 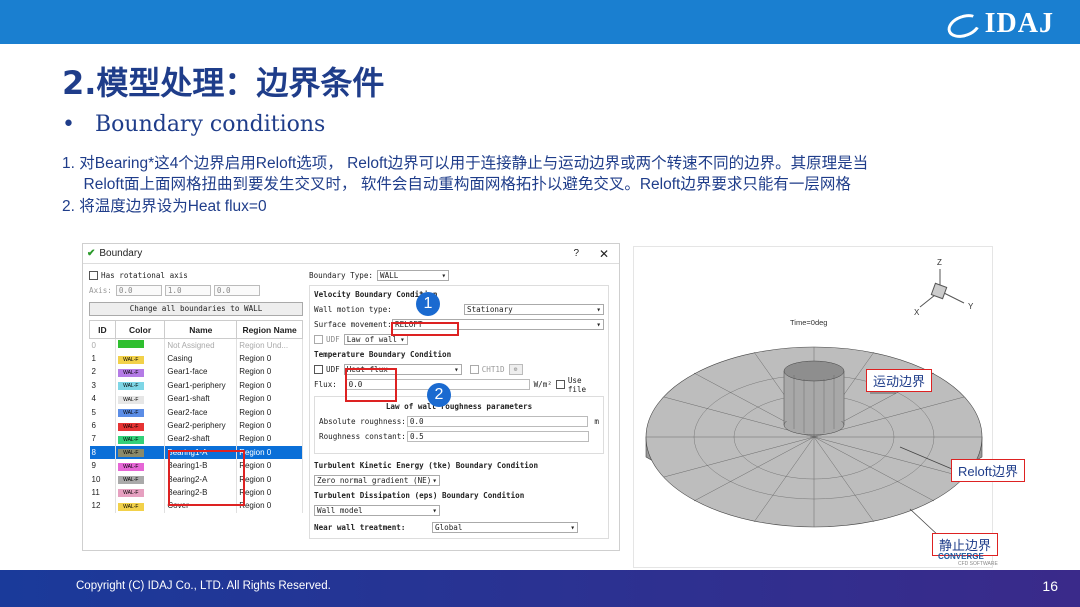 I want to click on flux-label: Flux:, so click(x=325, y=384).